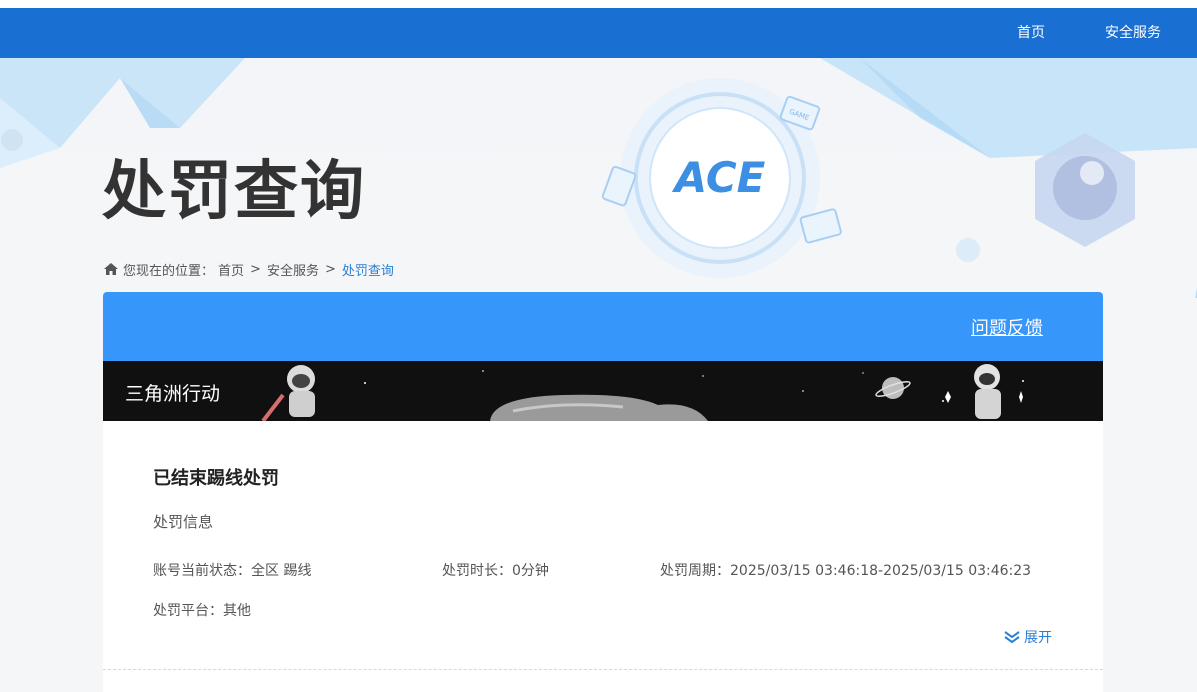 Image resolution: width=1197 pixels, height=692 pixels. Describe the element at coordinates (12, 140) in the screenshot. I see `decor-dot` at that location.